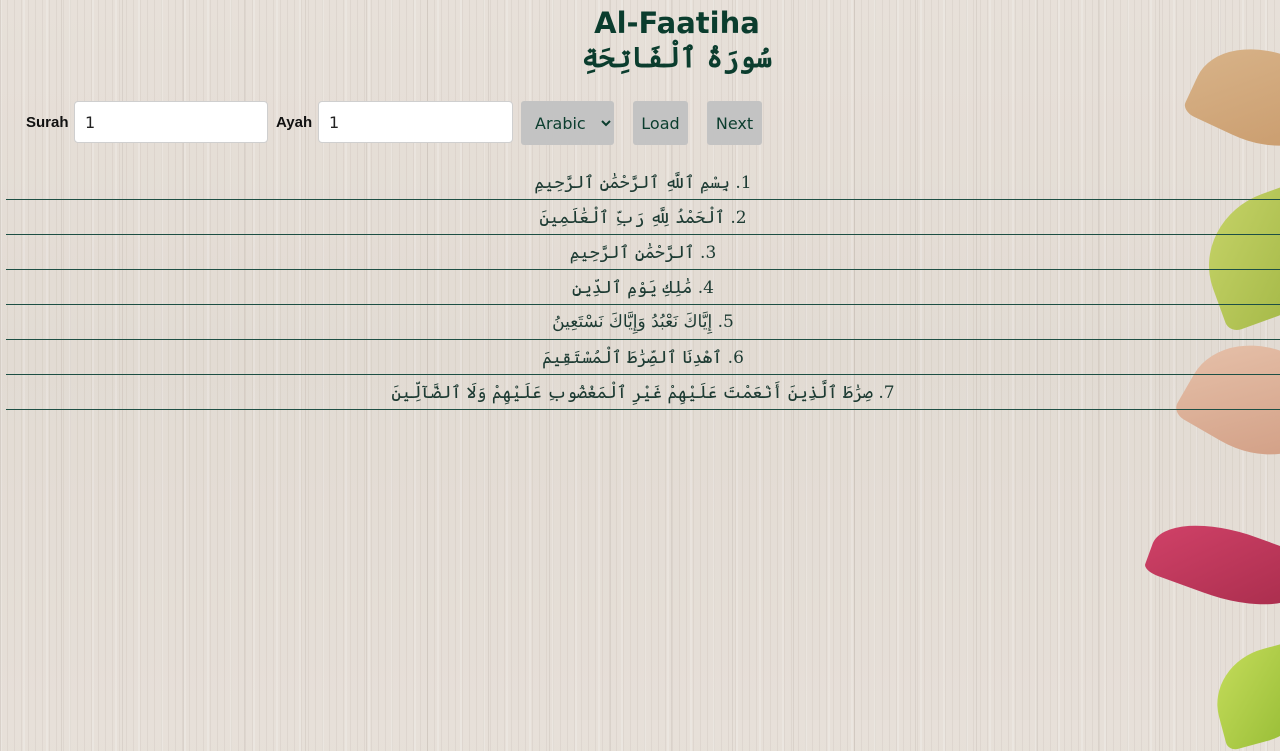 This screenshot has height=751, width=1280. I want to click on ayah-row: 2. ٱلْحَمْدُ لِلَّهِ رَبِّ ٱلْعَٰلَمِينَ, so click(643, 217).